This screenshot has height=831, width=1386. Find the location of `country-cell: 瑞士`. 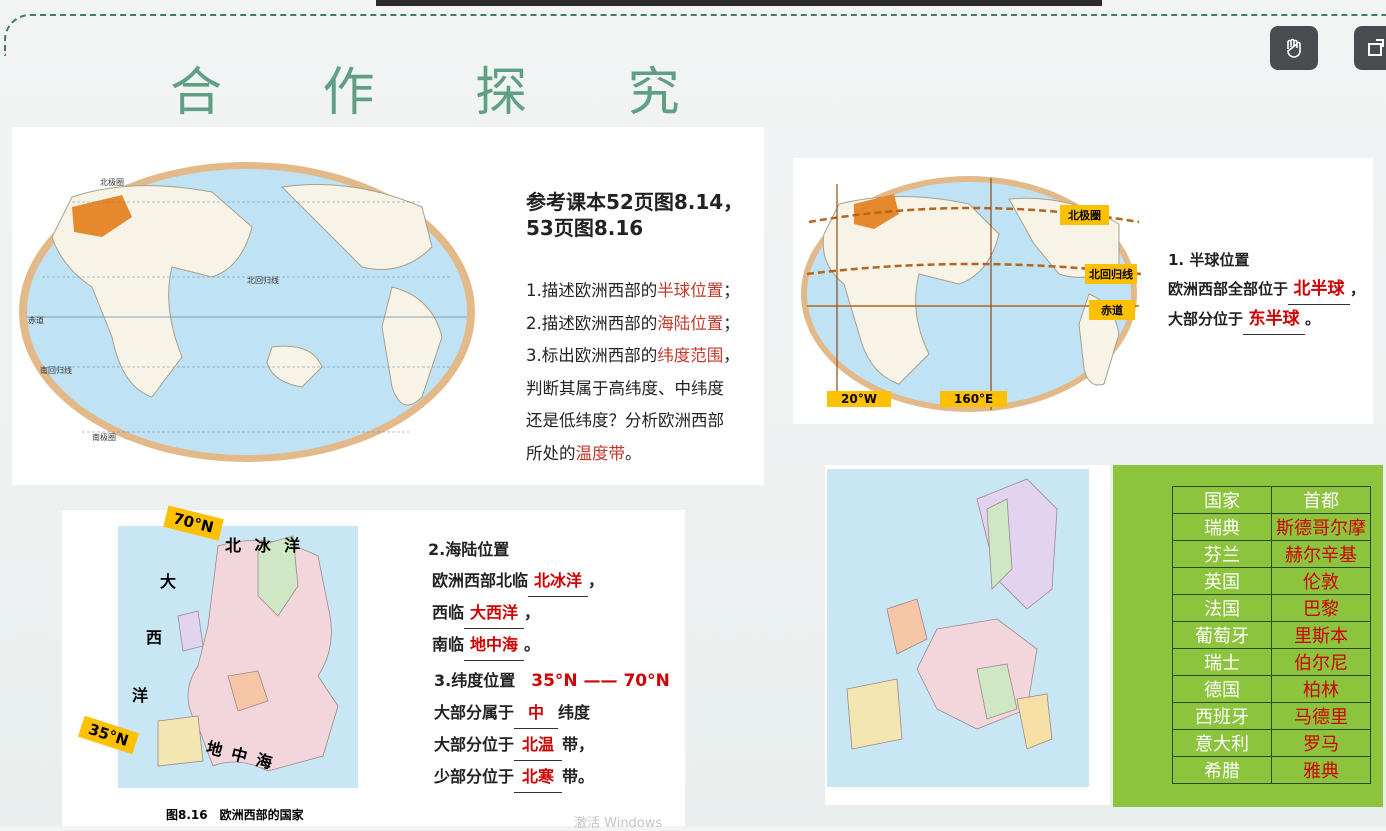

country-cell: 瑞士 is located at coordinates (1222, 662).